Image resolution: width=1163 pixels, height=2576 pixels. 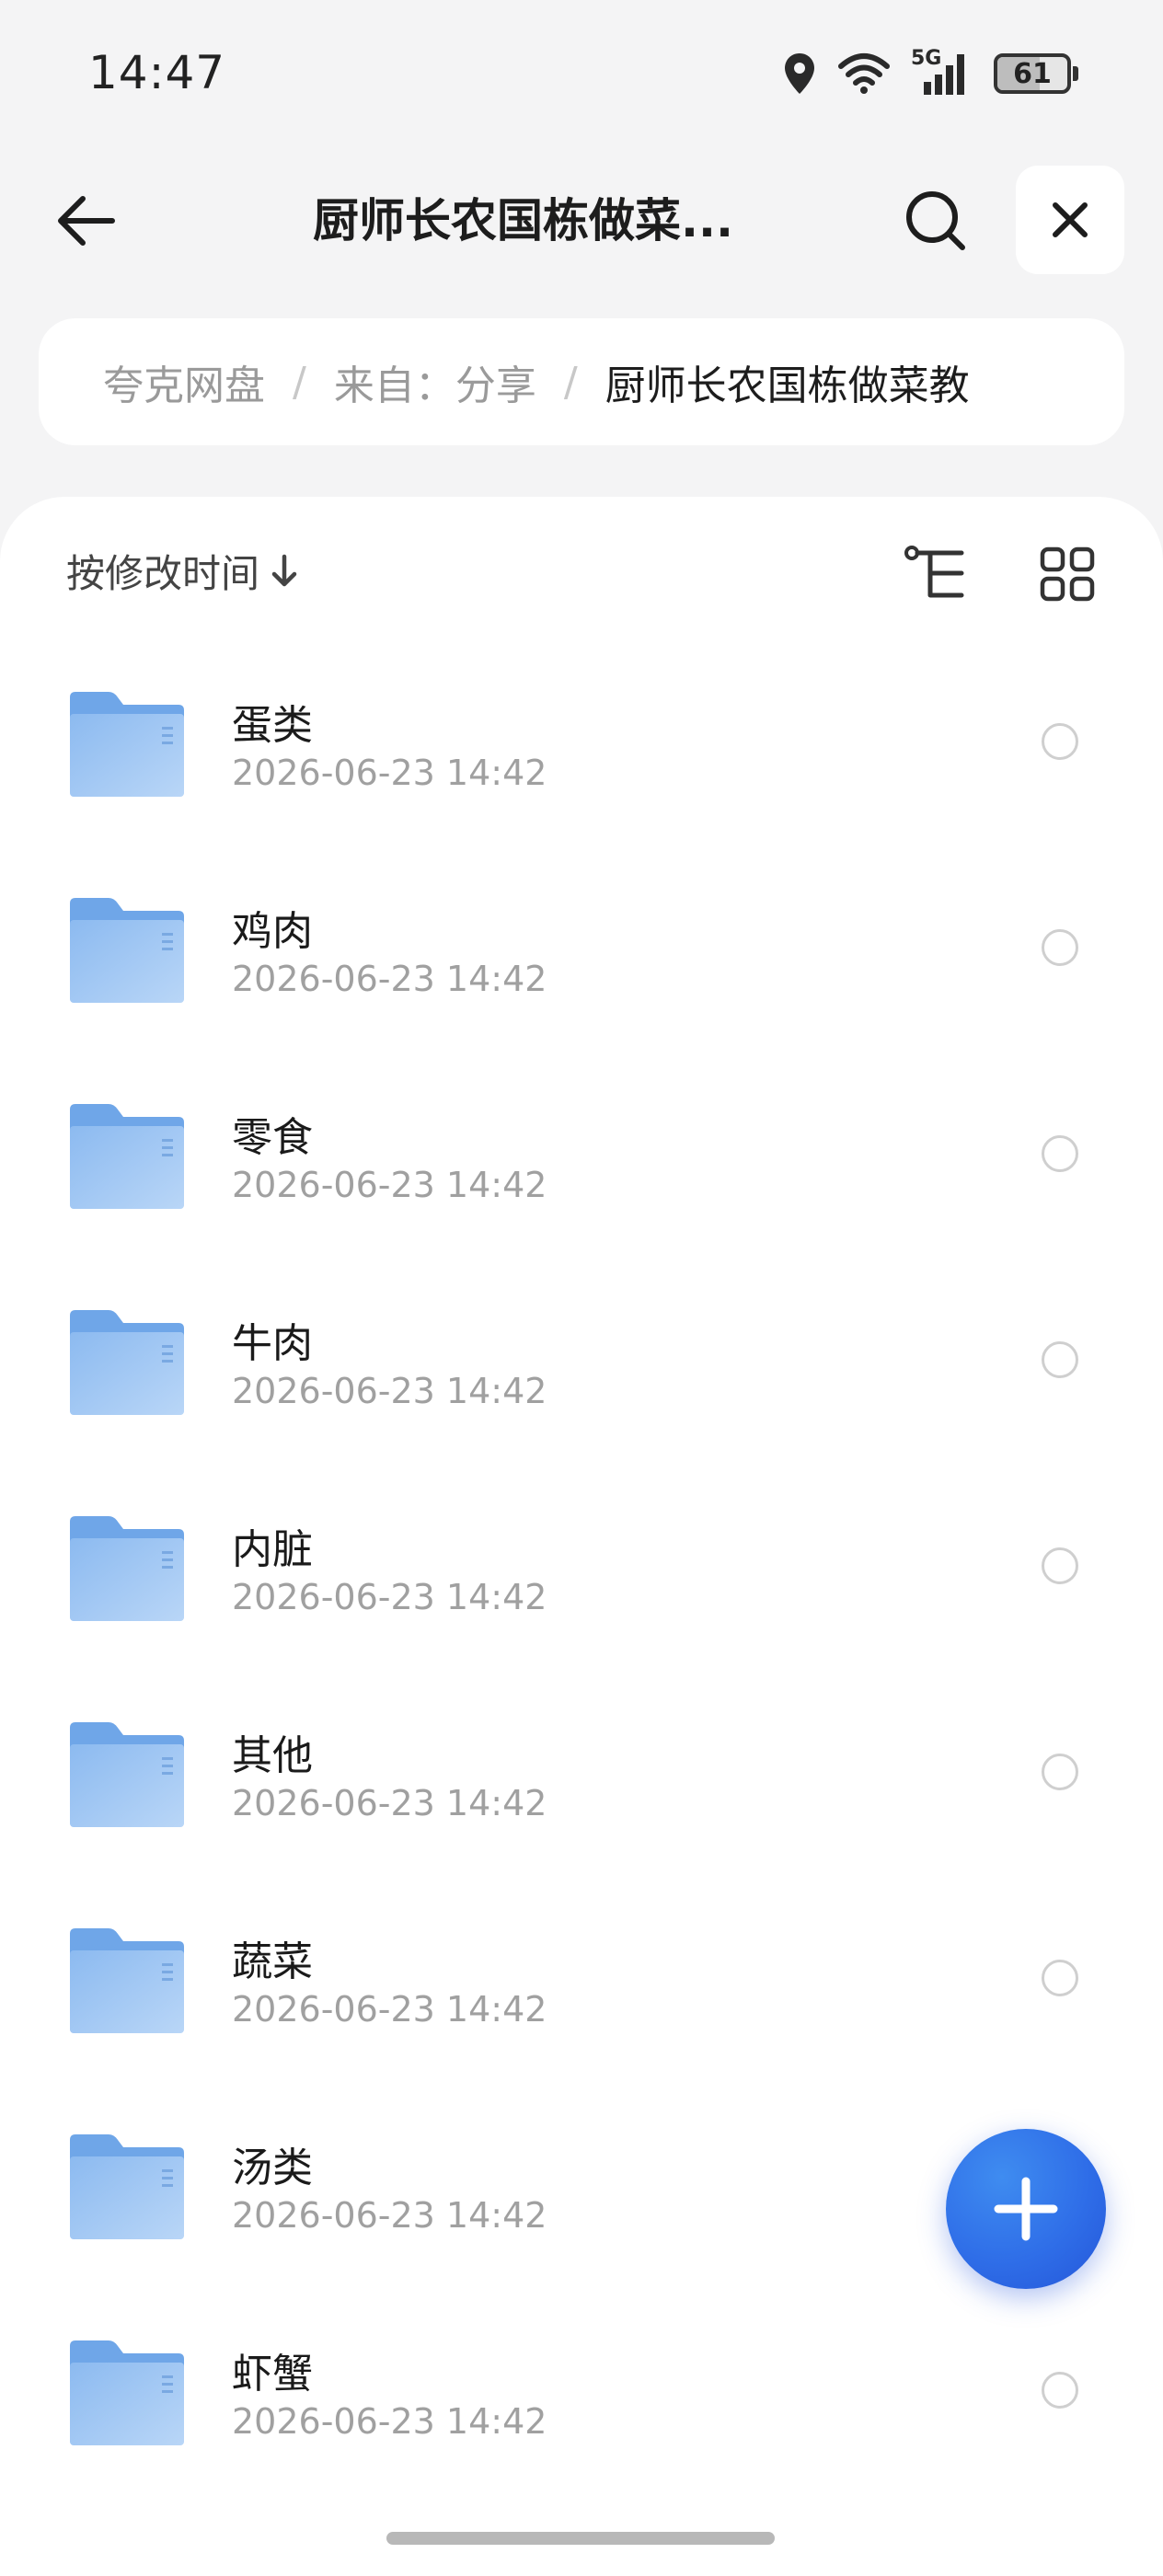 I want to click on grid-view-icon, so click(x=1067, y=574).